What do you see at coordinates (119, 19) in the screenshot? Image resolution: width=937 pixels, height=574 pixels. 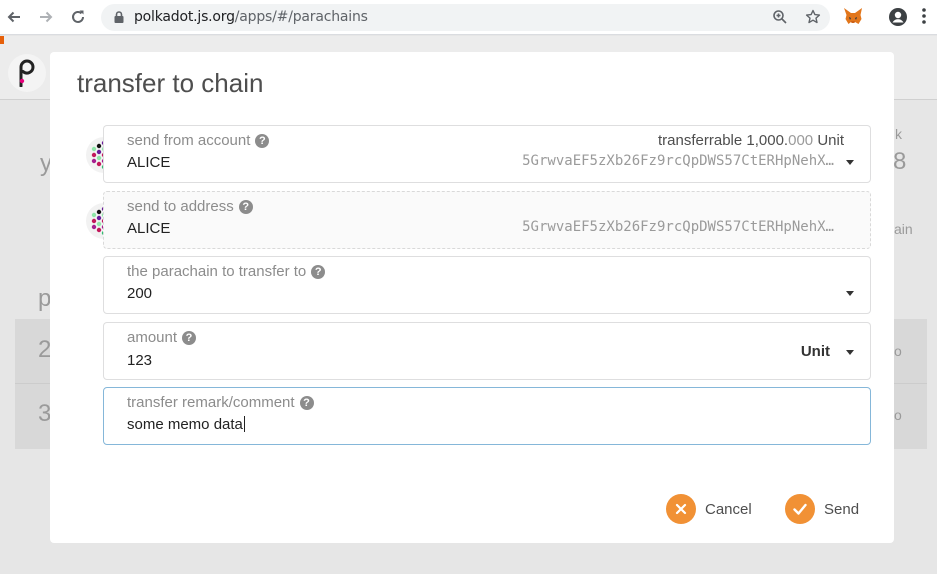 I see `lock-icon` at bounding box center [119, 19].